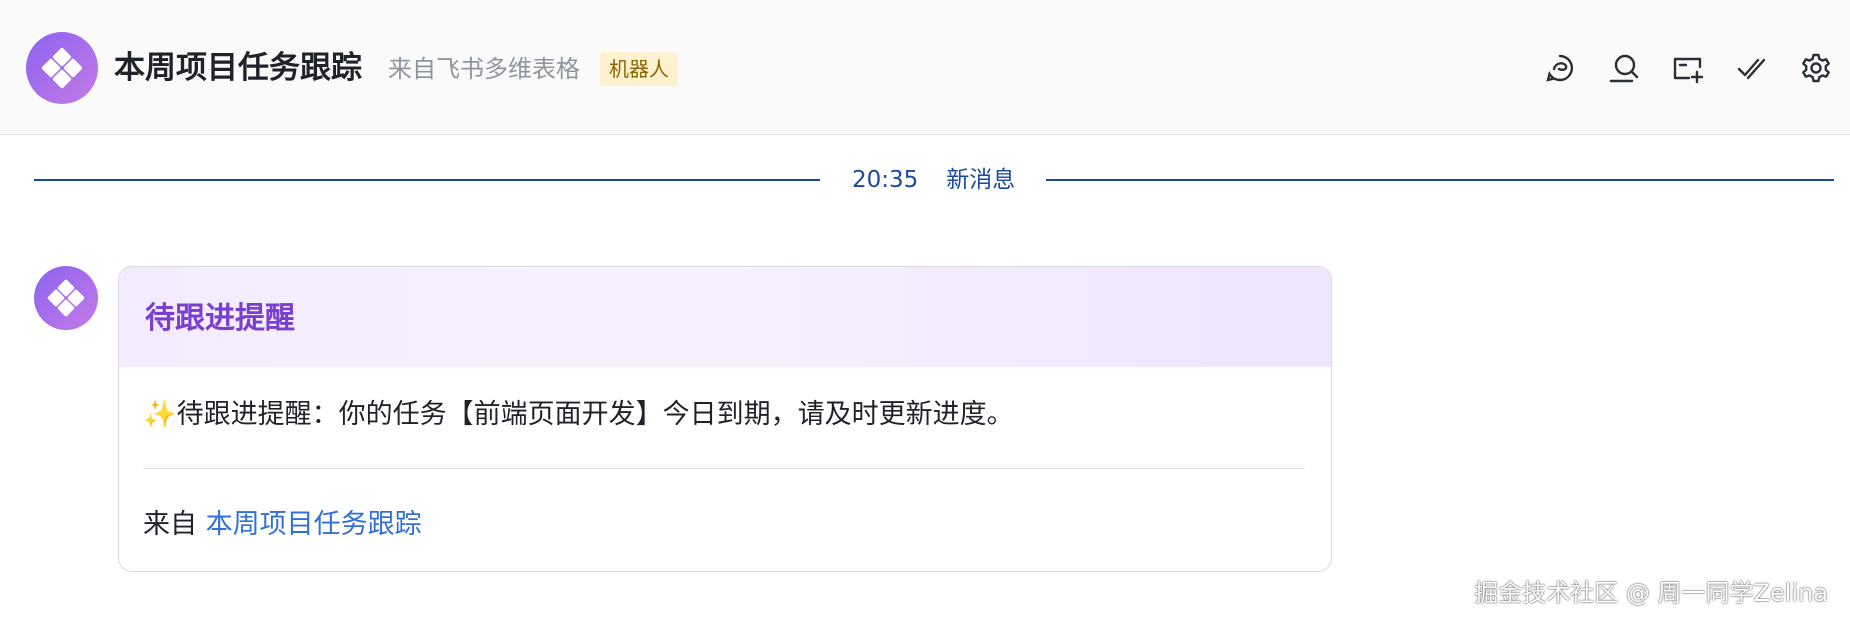 The image size is (1850, 626). I want to click on add-tab-icon, so click(1688, 68).